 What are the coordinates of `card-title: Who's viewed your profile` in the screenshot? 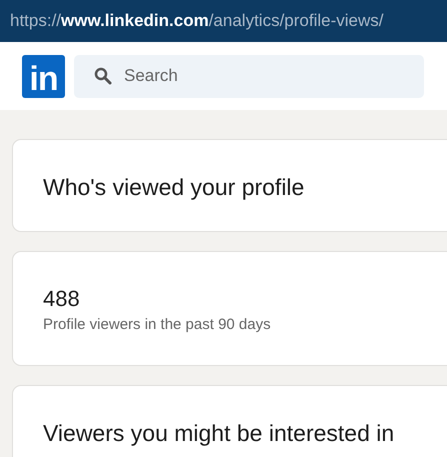 It's located at (174, 187).